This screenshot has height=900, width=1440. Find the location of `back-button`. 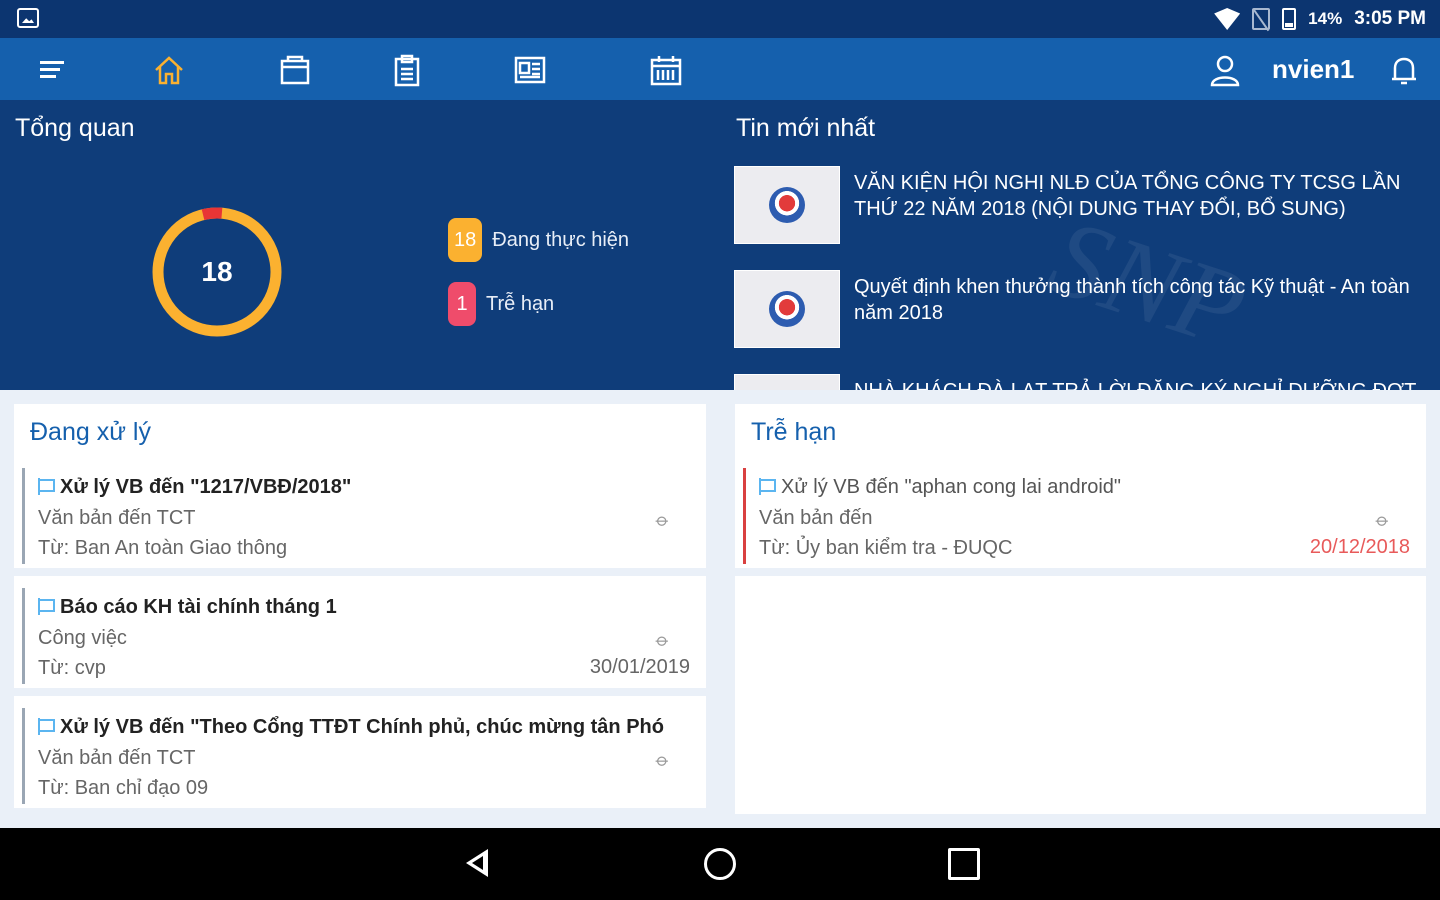

back-button is located at coordinates (480, 864).